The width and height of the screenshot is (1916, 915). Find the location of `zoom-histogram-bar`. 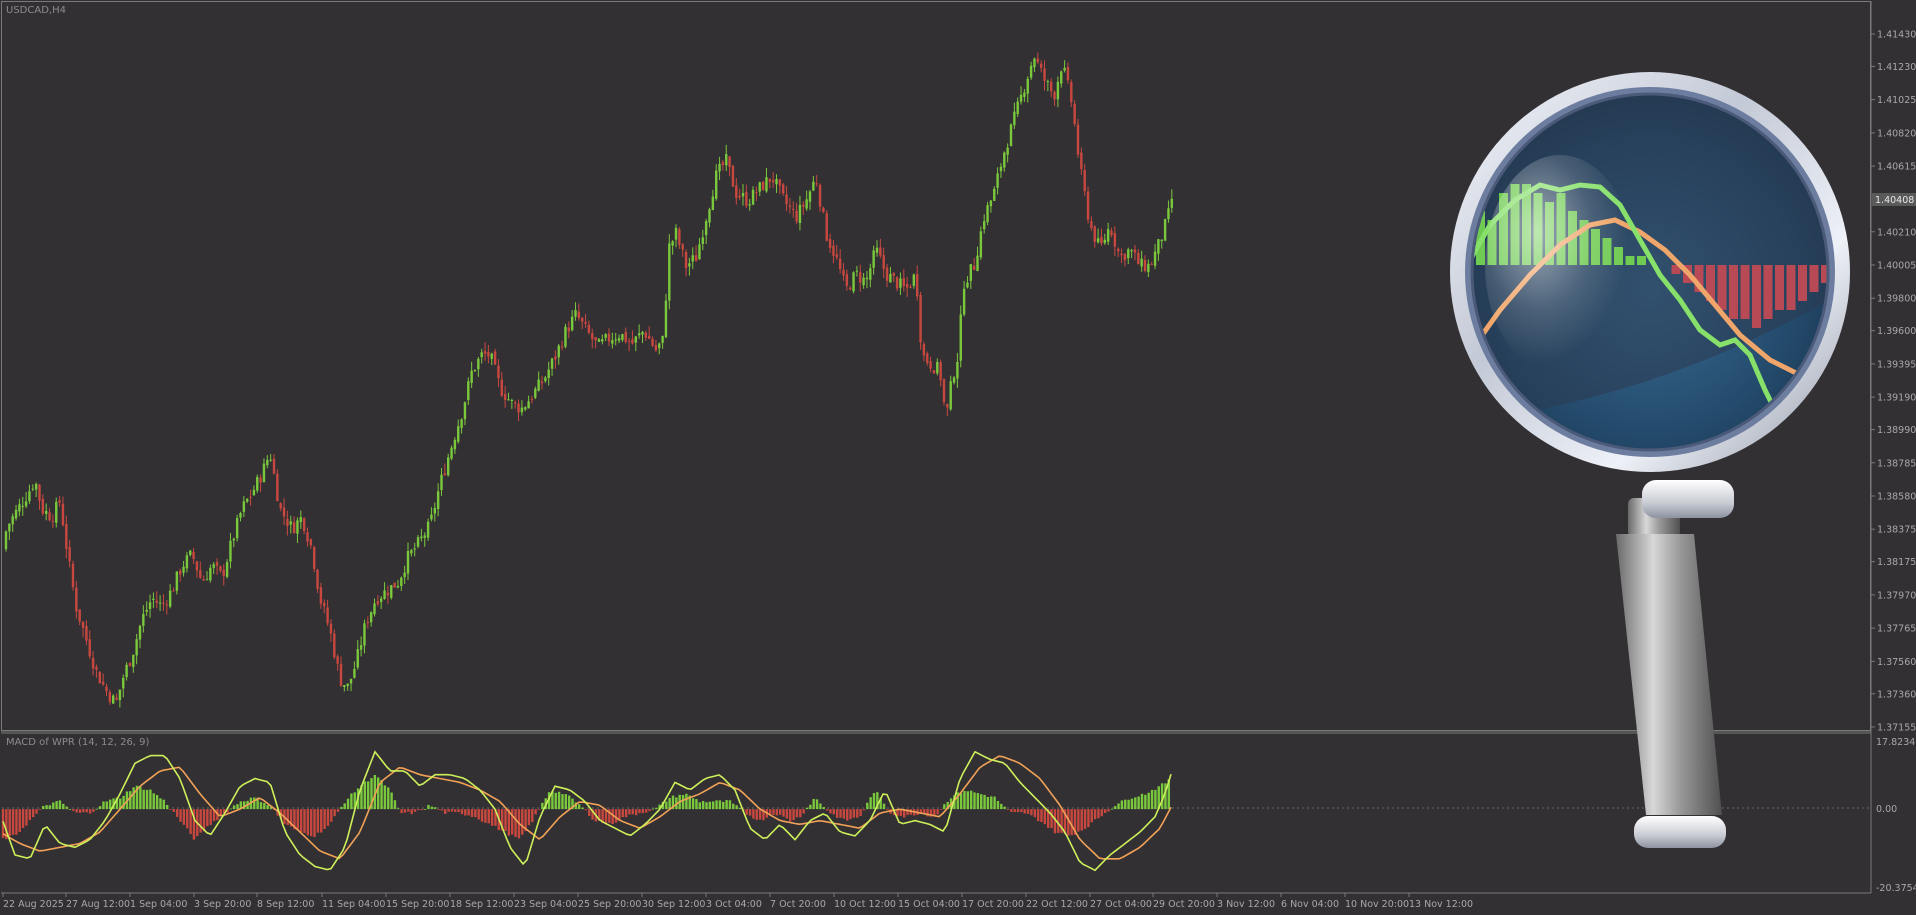

zoom-histogram-bar is located at coordinates (1779, 287).